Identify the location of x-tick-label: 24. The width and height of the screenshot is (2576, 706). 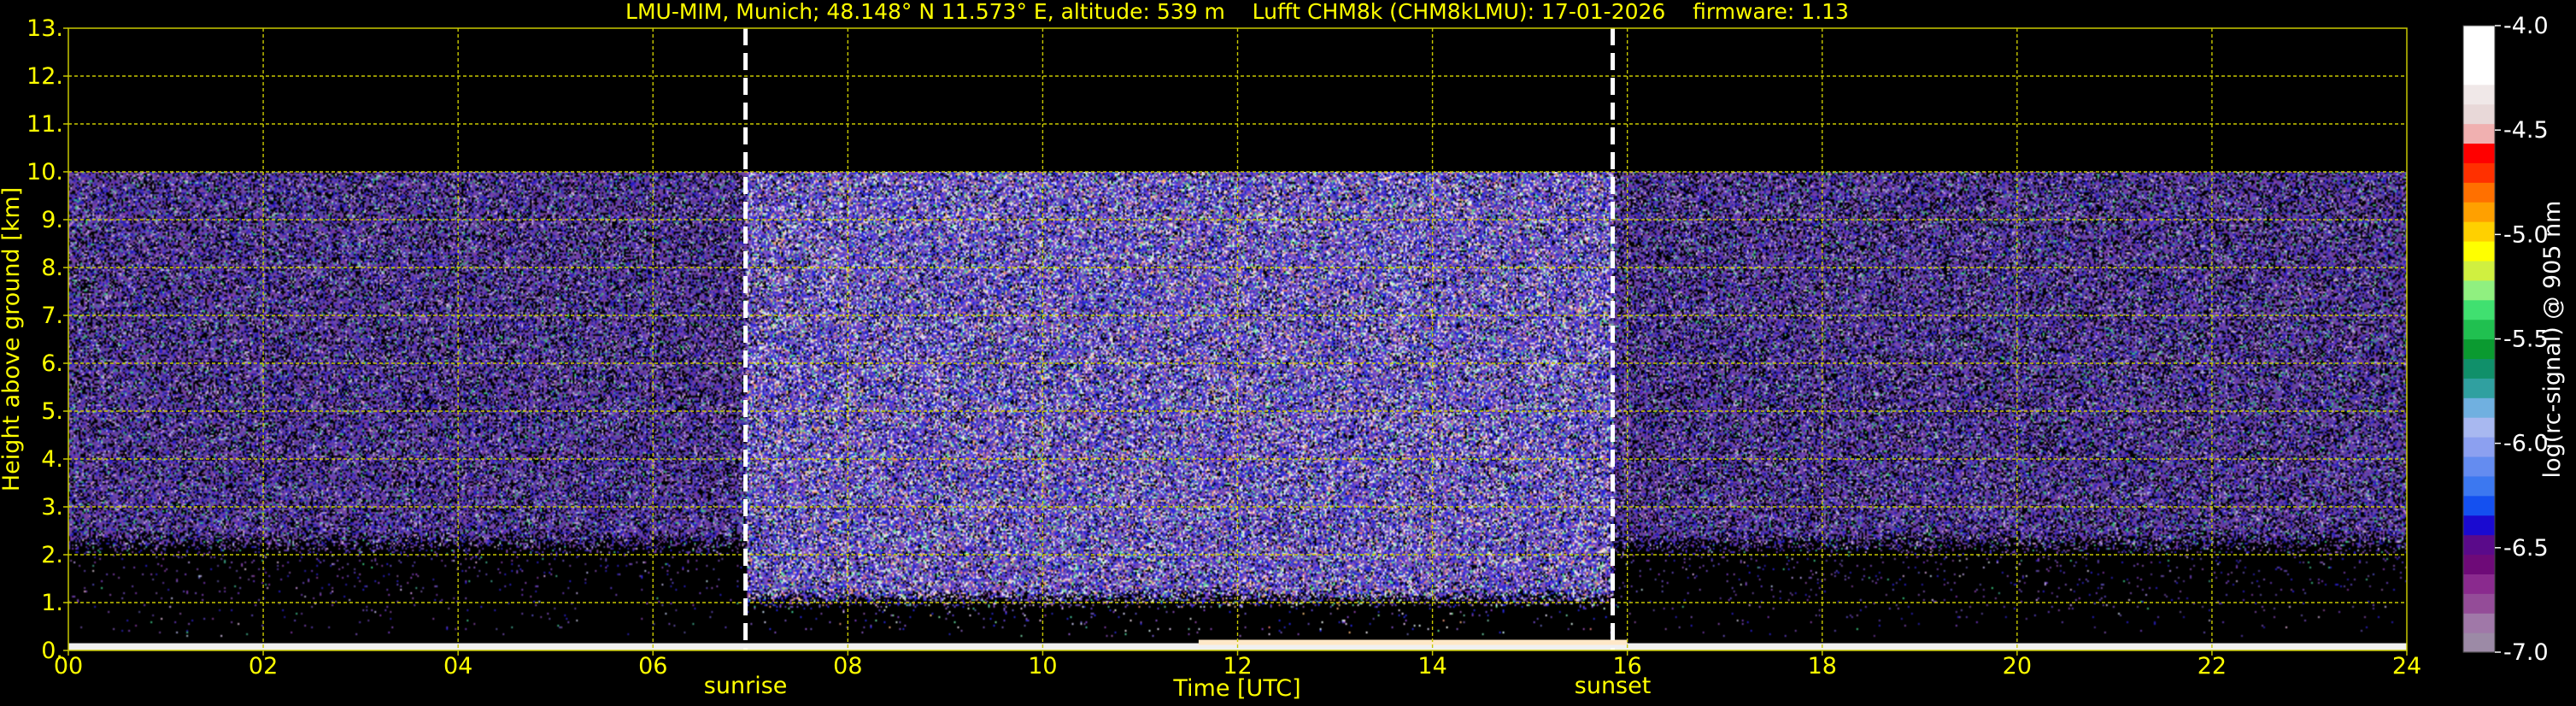
(2406, 666).